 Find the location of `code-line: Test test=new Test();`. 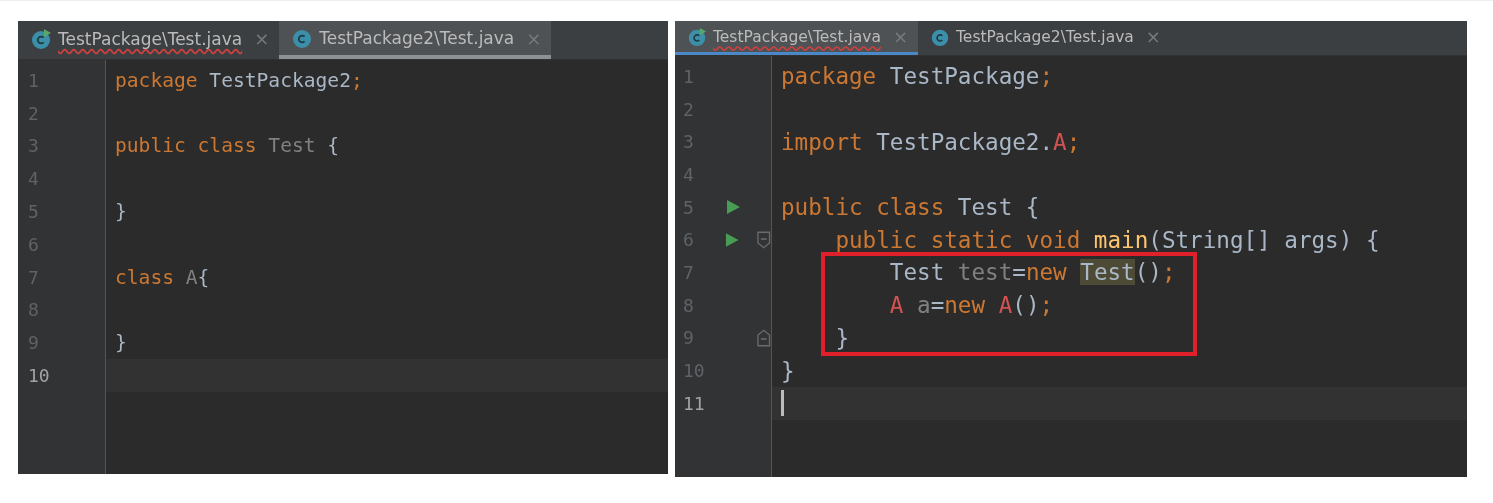

code-line: Test test=new Test(); is located at coordinates (1032, 272).